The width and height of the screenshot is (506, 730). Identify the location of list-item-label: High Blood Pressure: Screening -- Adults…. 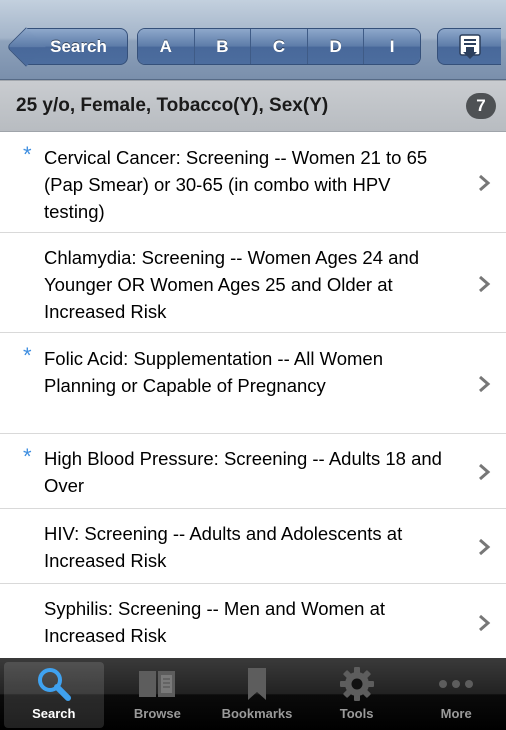
(243, 472).